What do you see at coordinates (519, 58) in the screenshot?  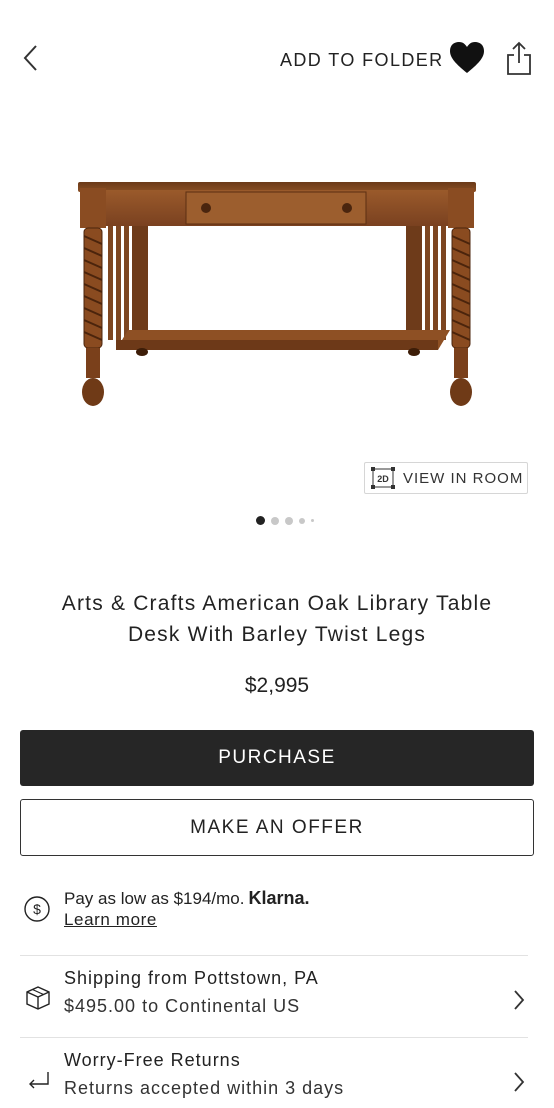 I see `share-icon` at bounding box center [519, 58].